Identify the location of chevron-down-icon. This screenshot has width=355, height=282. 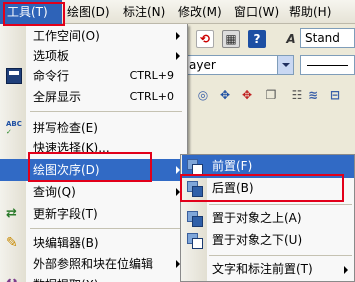
(285, 65).